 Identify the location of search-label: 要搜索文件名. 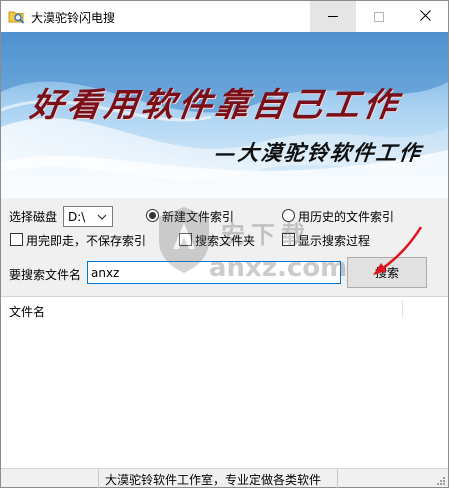
(45, 275).